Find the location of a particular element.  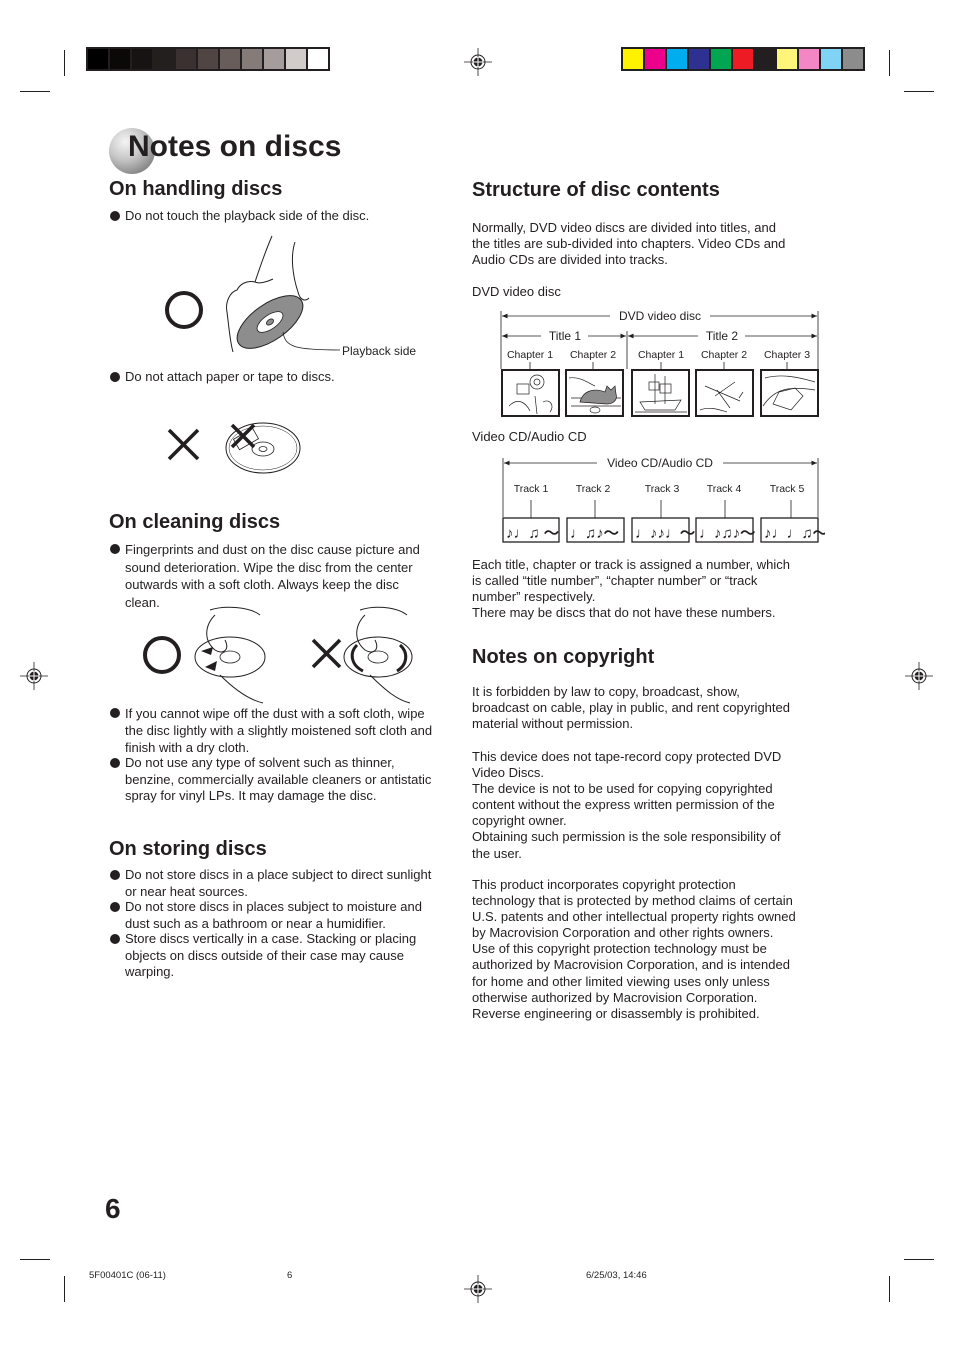

track-label: Track 4 is located at coordinates (724, 489).